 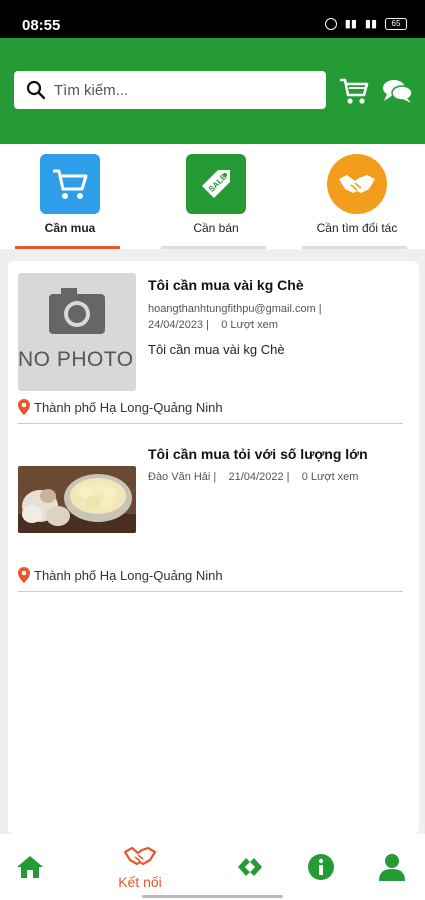 I want to click on tab-can-mua: Cần mua, so click(x=70, y=201).